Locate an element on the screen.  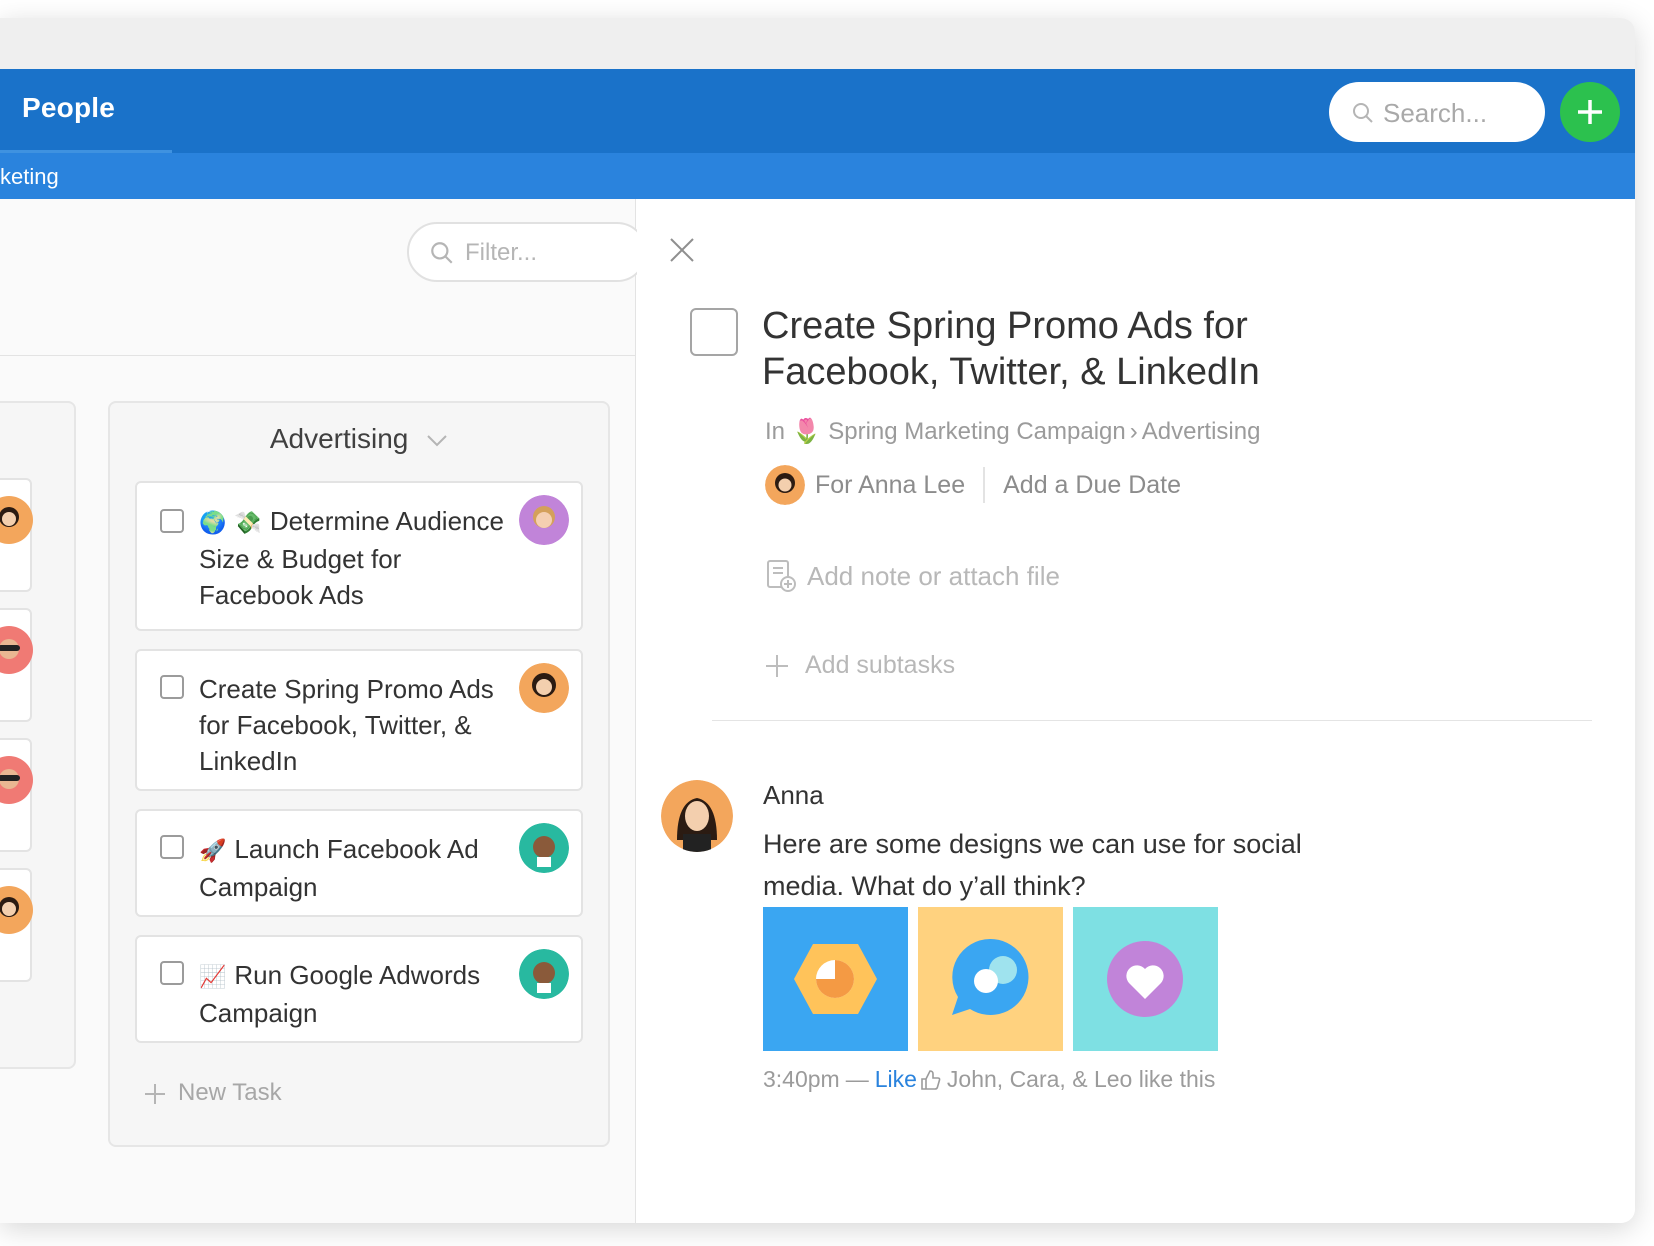
task-card-text: 📈 Run Google Adwords Campaign is located at coordinates (354, 994).